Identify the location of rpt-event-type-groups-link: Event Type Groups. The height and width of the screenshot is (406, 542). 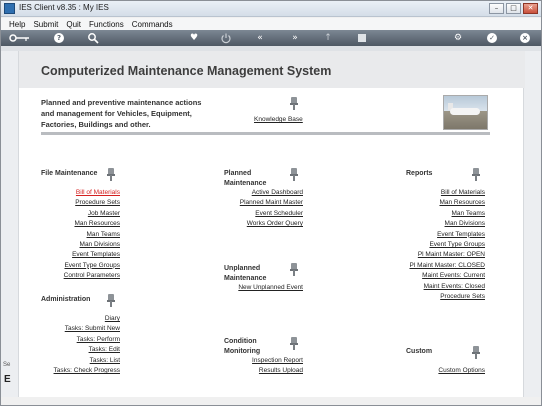
(457, 245).